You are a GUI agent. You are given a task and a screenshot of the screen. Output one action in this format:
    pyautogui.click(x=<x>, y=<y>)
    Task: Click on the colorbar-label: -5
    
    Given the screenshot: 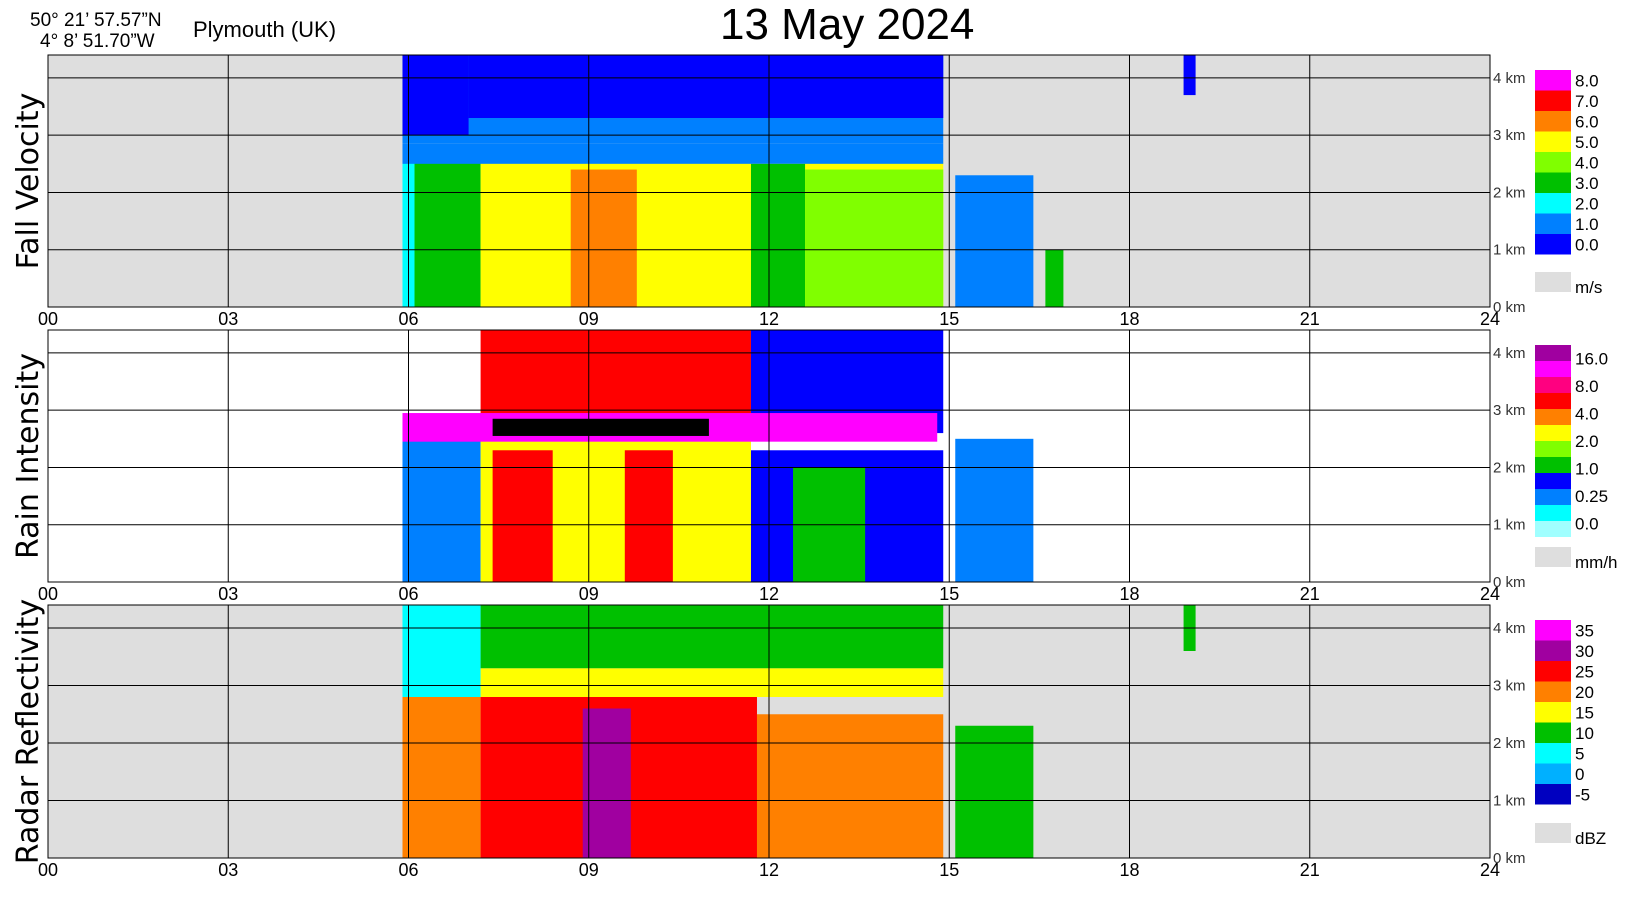 What is the action you would take?
    pyautogui.click(x=1582, y=794)
    